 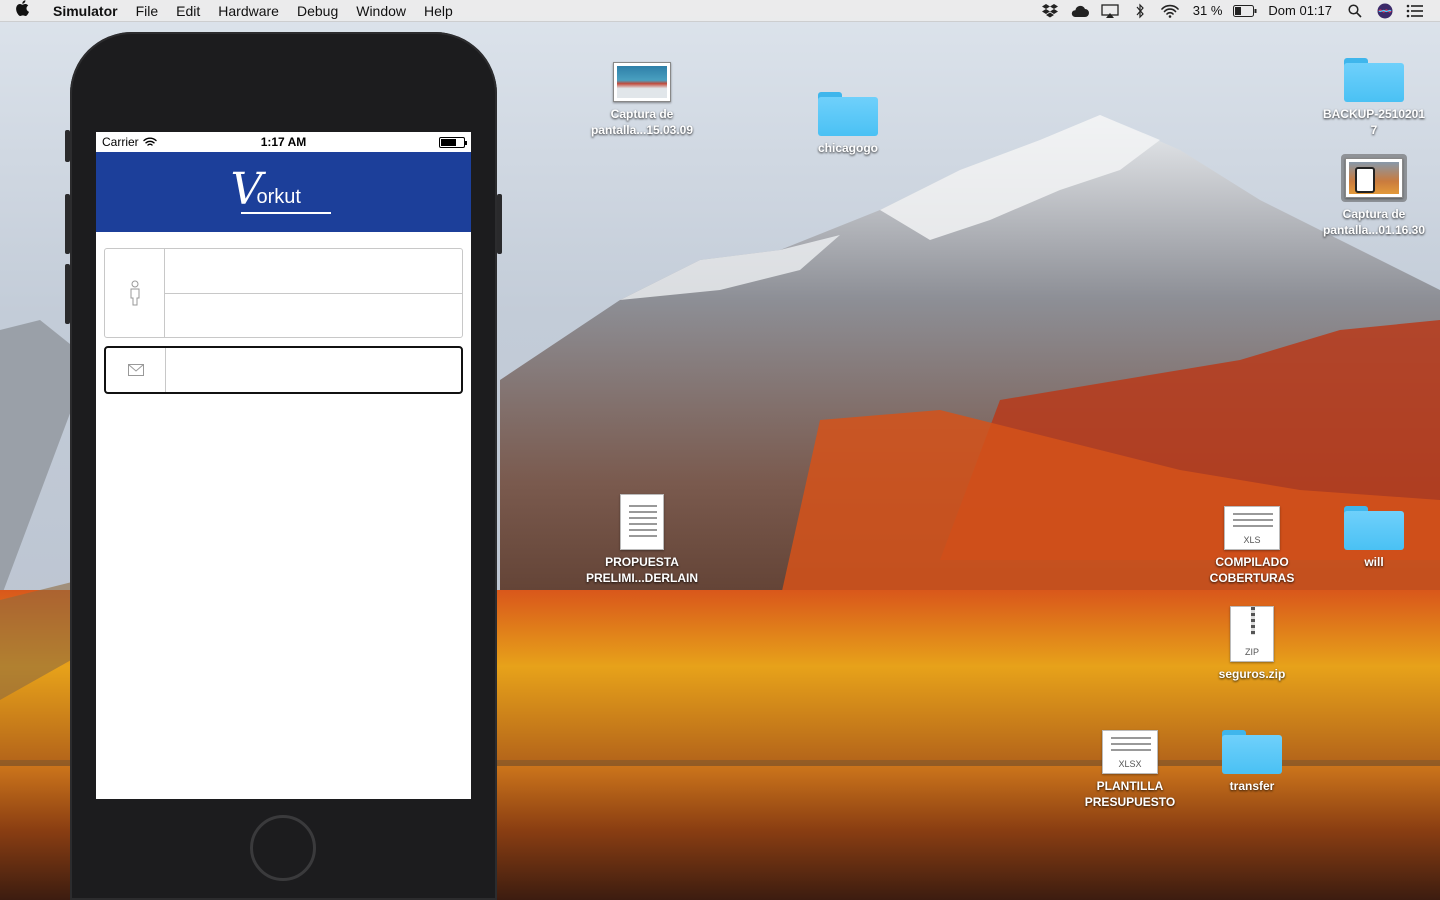 I want to click on desktop-icon-label: Captura de pantalla...15.03.09, so click(x=642, y=122).